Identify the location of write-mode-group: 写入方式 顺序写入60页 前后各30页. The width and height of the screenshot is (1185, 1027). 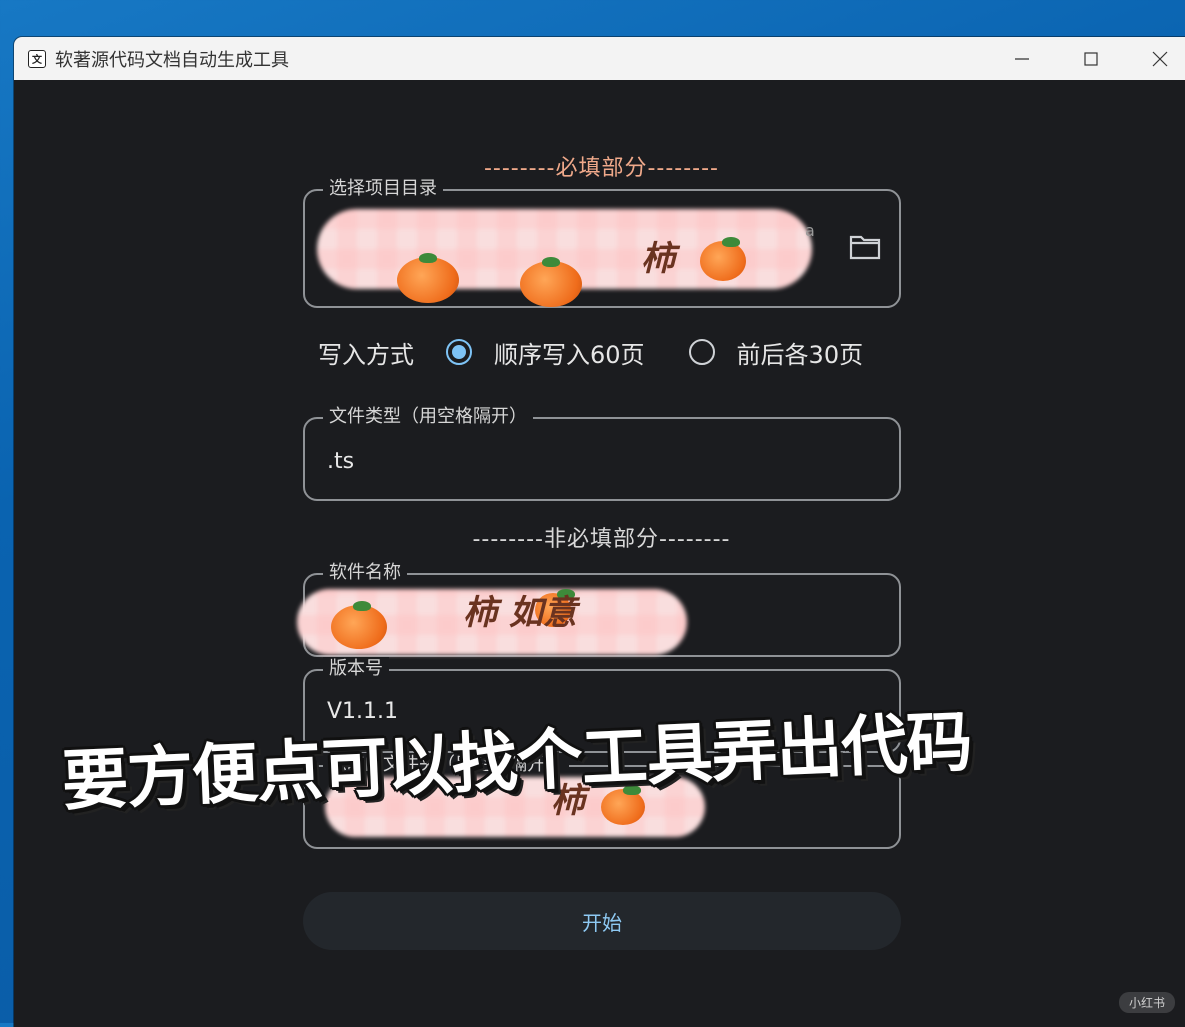
(612, 352).